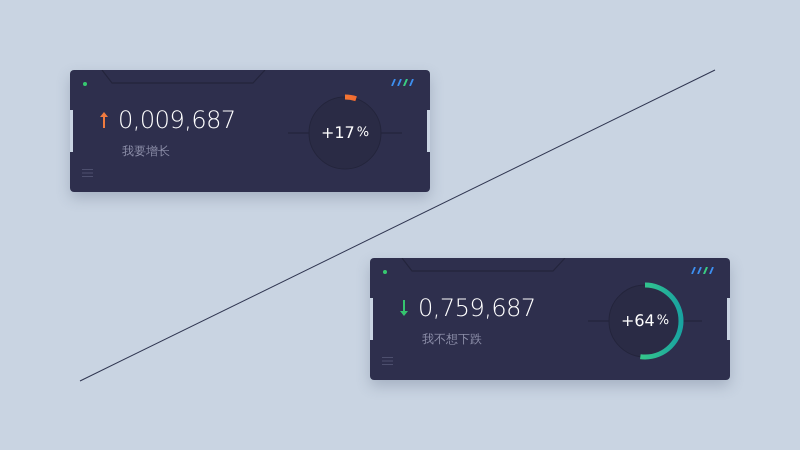  What do you see at coordinates (337, 133) in the screenshot?
I see `percent-value: +17` at bounding box center [337, 133].